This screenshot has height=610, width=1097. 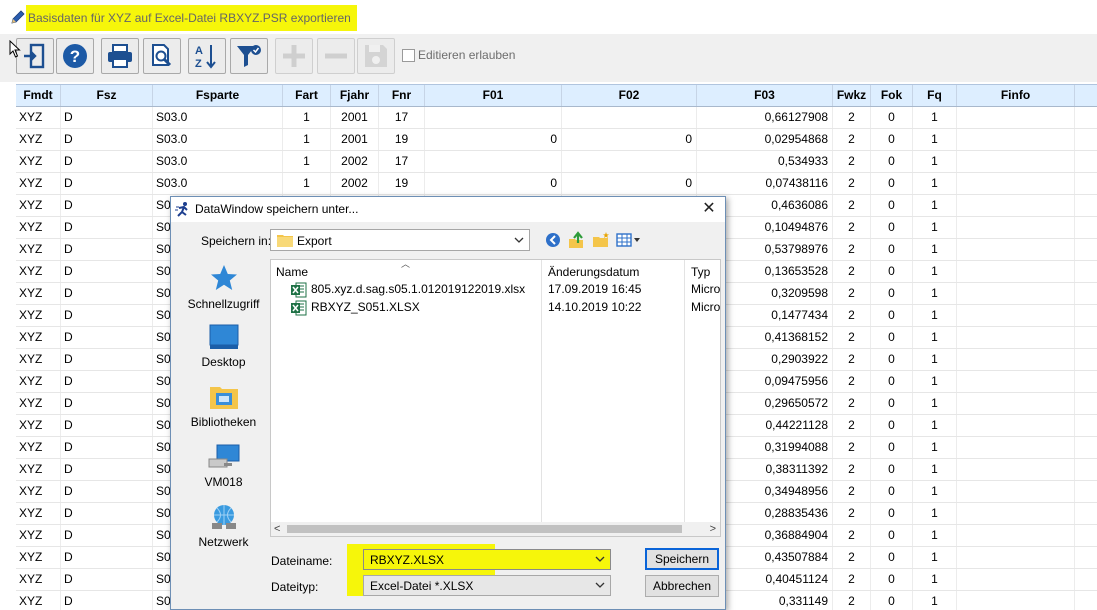 I want to click on grid-header-fsz: Fsz, so click(x=107, y=95).